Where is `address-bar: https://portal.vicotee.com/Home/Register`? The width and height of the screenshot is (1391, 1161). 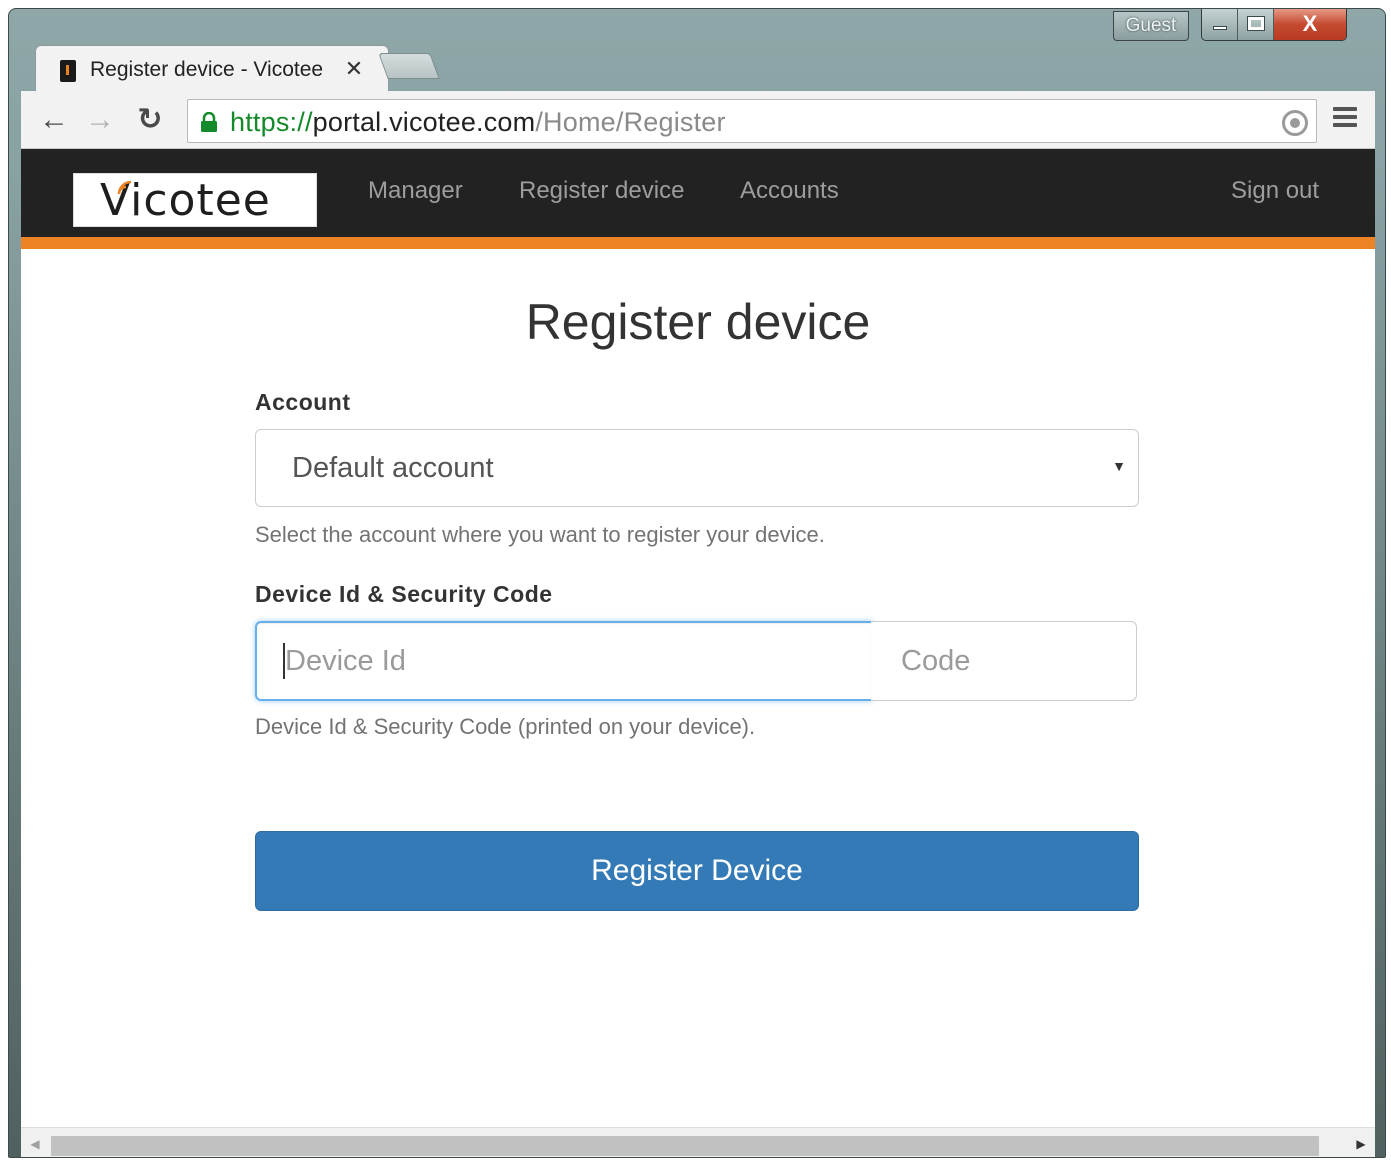
address-bar: https://portal.vicotee.com/Home/Register is located at coordinates (752, 121).